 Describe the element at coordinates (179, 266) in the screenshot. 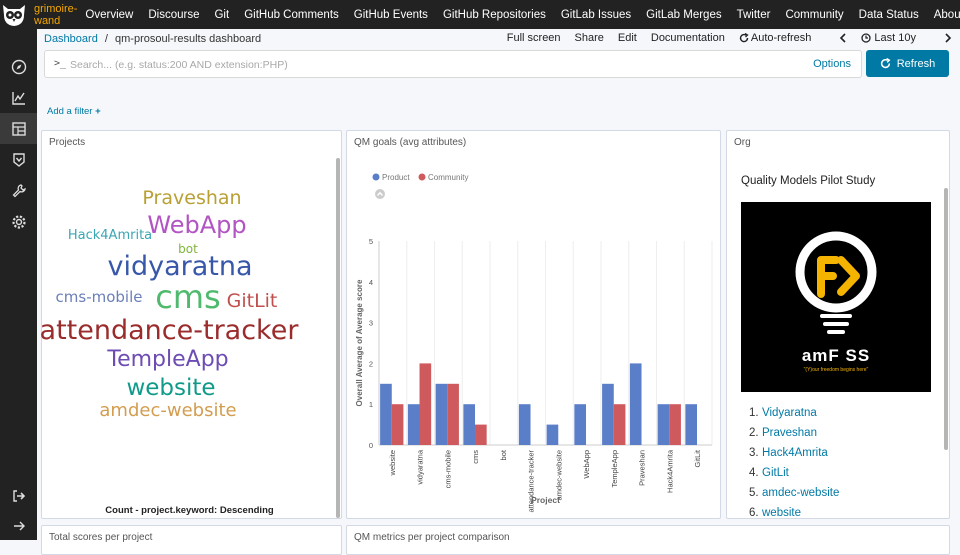

I see `cloud-word: vidyaratna` at that location.